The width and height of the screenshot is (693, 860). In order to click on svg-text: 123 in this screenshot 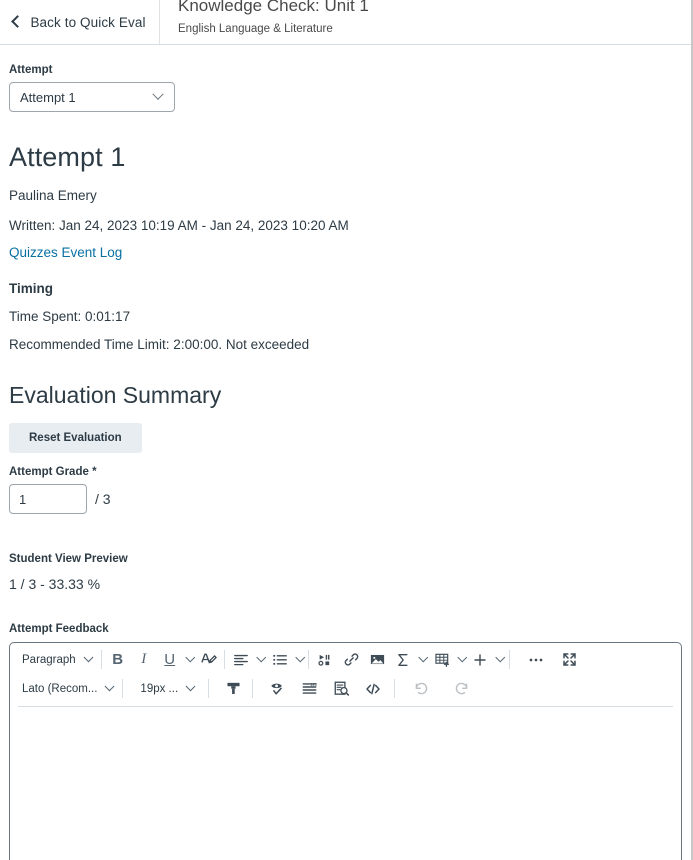, I will do `click(314, 684)`.